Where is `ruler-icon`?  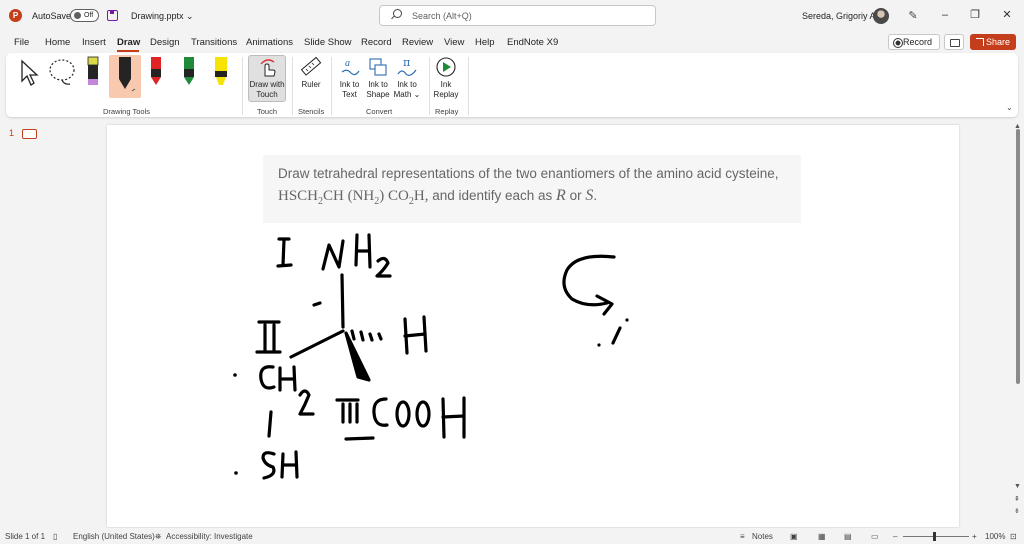 ruler-icon is located at coordinates (311, 67).